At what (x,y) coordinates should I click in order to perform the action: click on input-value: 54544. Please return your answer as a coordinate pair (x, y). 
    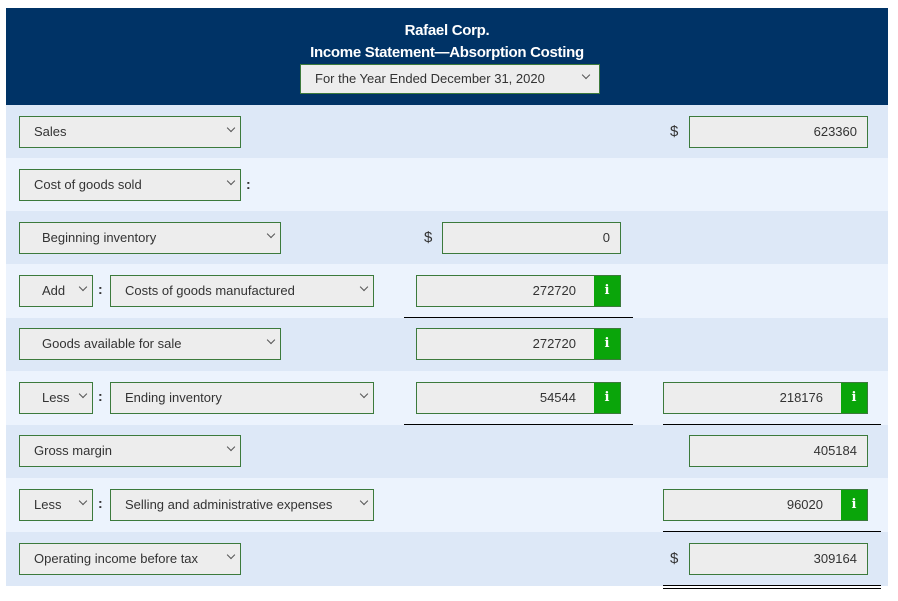
    Looking at the image, I should click on (557, 397).